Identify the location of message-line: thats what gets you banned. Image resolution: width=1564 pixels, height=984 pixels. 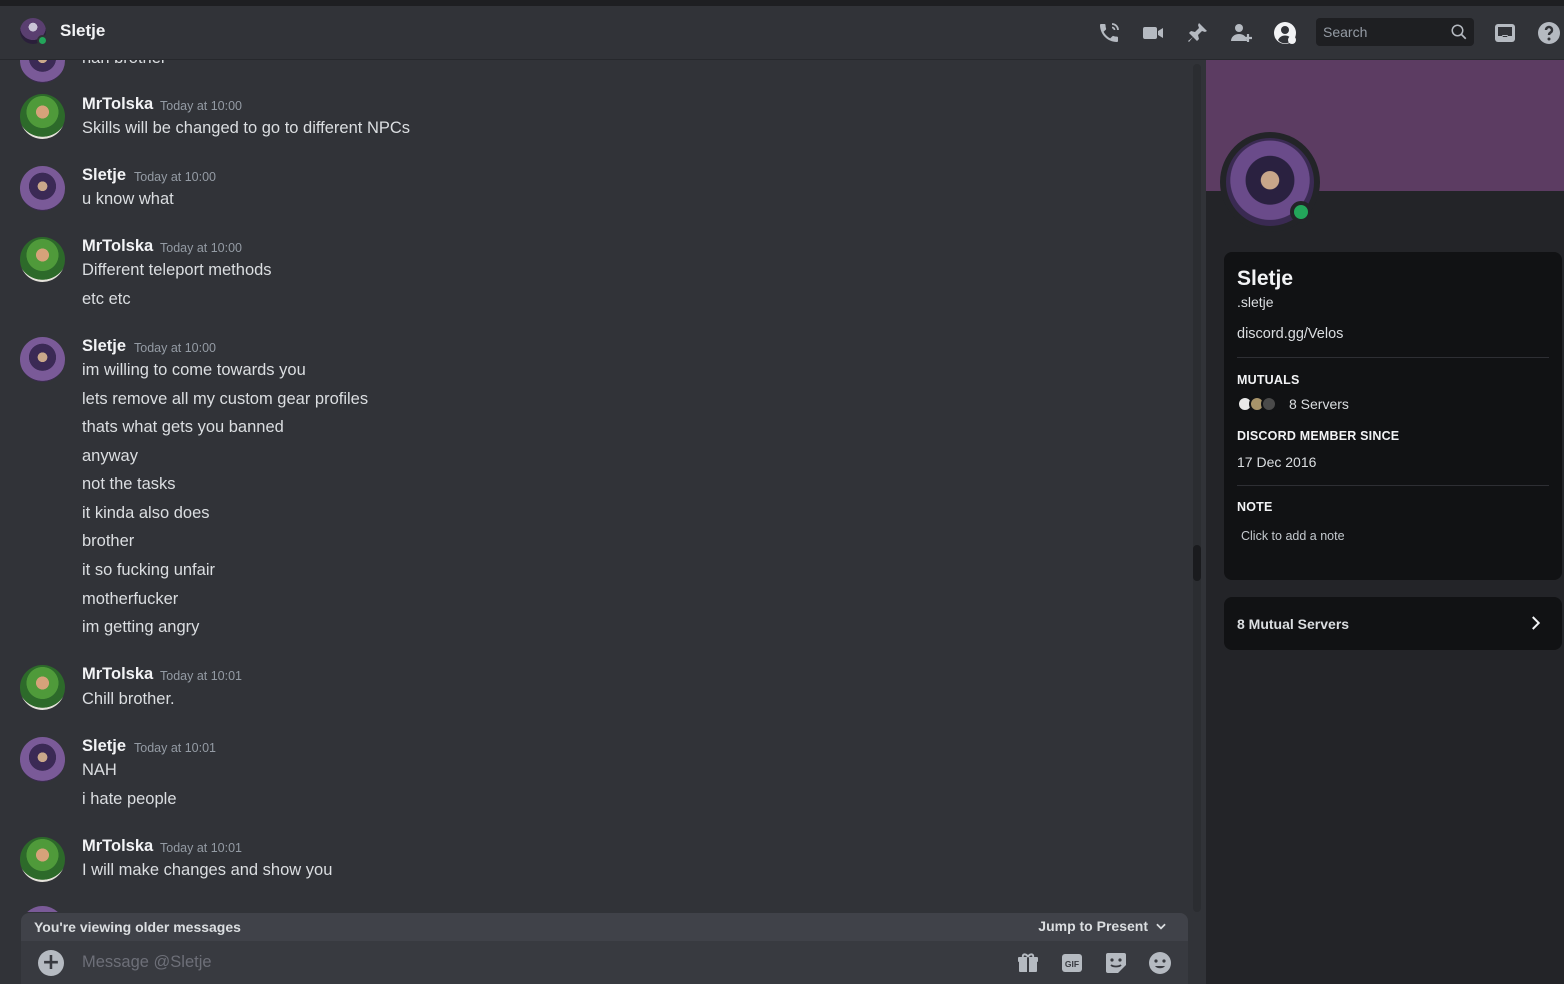
(183, 427).